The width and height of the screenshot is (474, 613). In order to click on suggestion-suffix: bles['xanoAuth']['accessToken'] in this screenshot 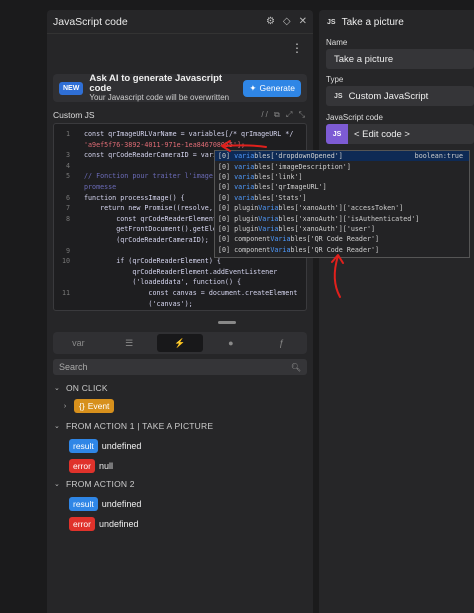, I will do `click(341, 208)`.